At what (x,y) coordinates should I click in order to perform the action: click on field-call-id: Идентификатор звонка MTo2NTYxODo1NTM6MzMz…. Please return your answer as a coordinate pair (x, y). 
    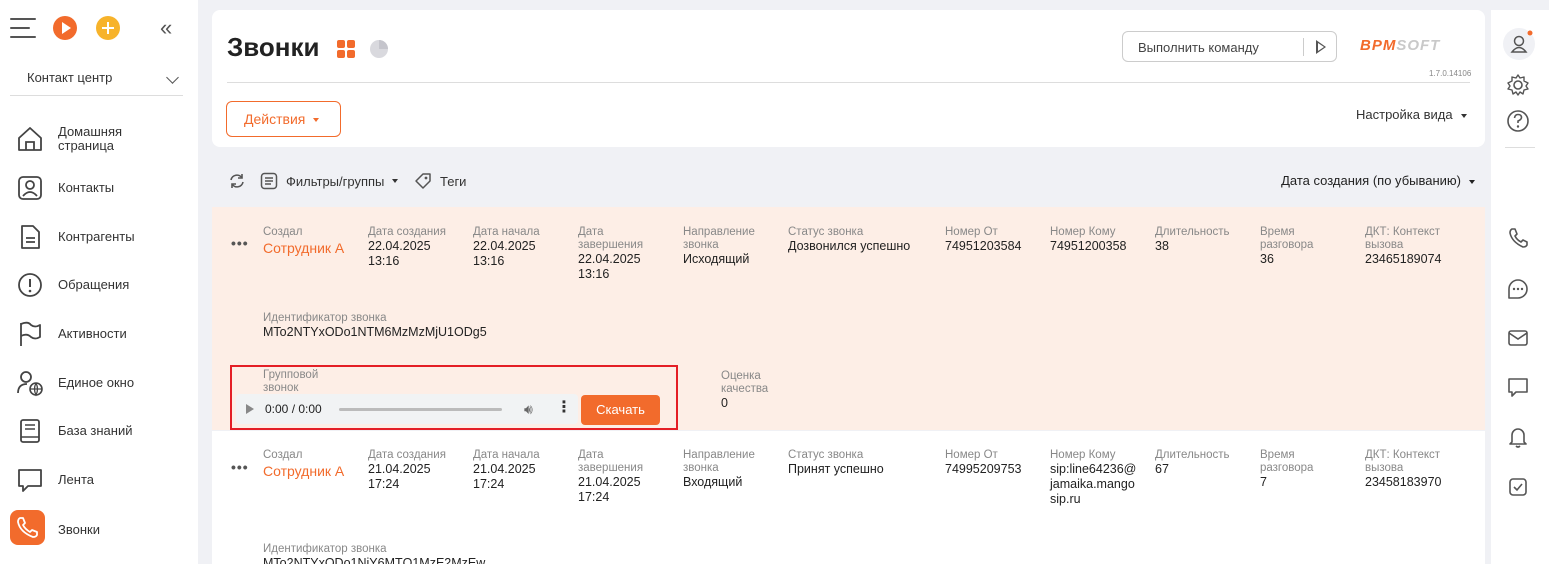
    Looking at the image, I should click on (375, 326).